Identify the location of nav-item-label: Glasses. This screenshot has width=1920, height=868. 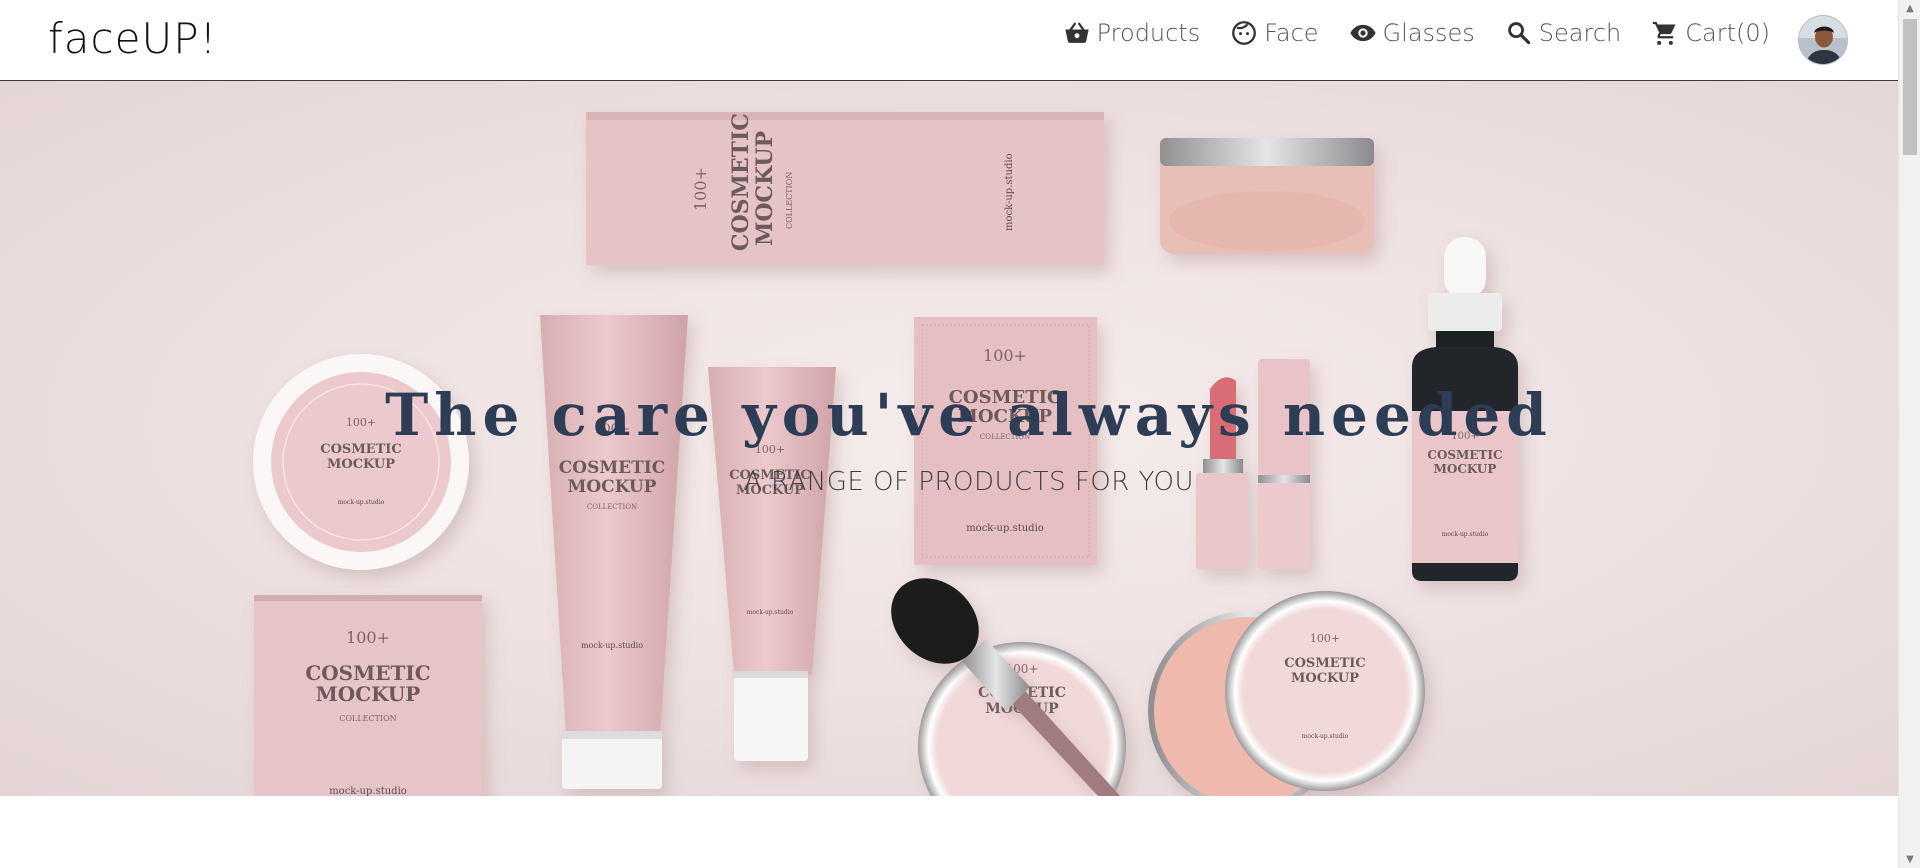
(1428, 33).